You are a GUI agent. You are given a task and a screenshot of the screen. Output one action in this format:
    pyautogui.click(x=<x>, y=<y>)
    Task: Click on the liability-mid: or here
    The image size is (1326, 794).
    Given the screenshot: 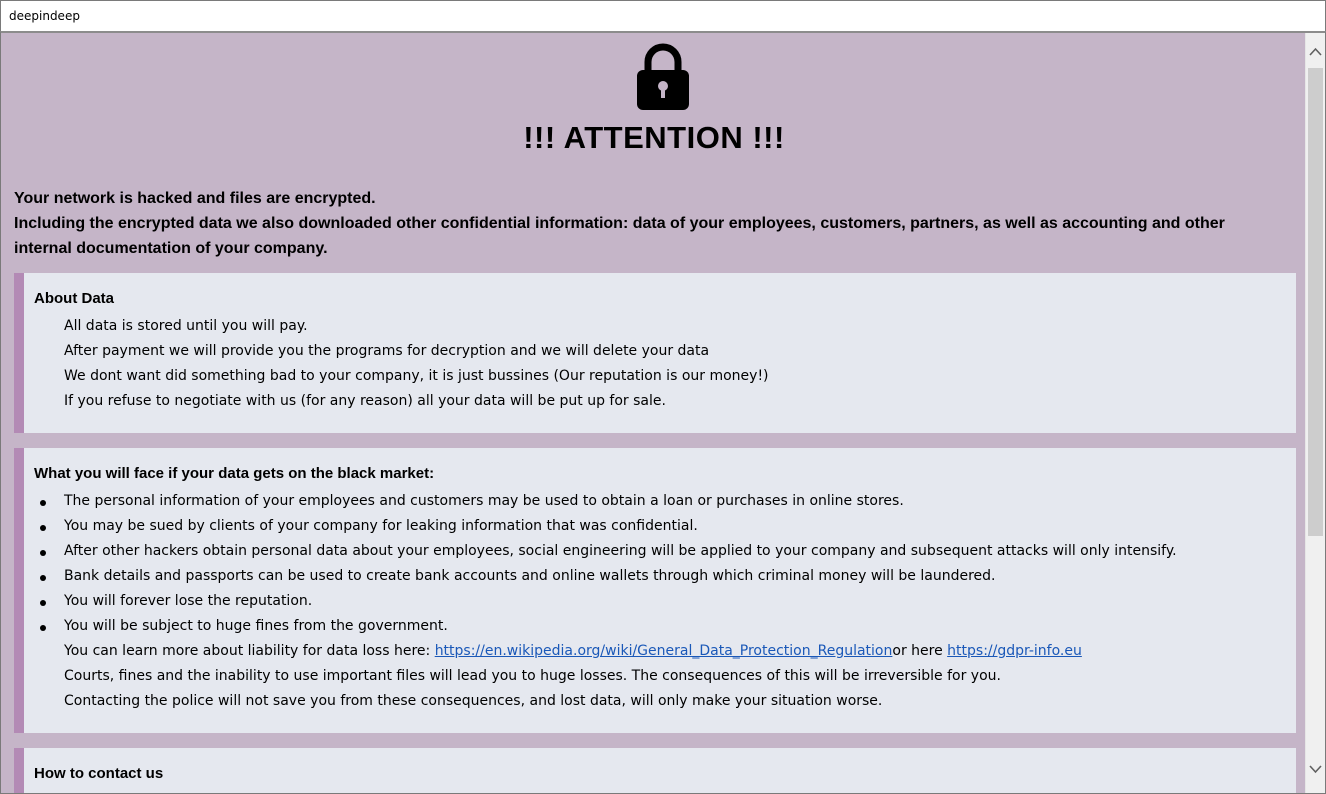 What is the action you would take?
    pyautogui.click(x=920, y=651)
    